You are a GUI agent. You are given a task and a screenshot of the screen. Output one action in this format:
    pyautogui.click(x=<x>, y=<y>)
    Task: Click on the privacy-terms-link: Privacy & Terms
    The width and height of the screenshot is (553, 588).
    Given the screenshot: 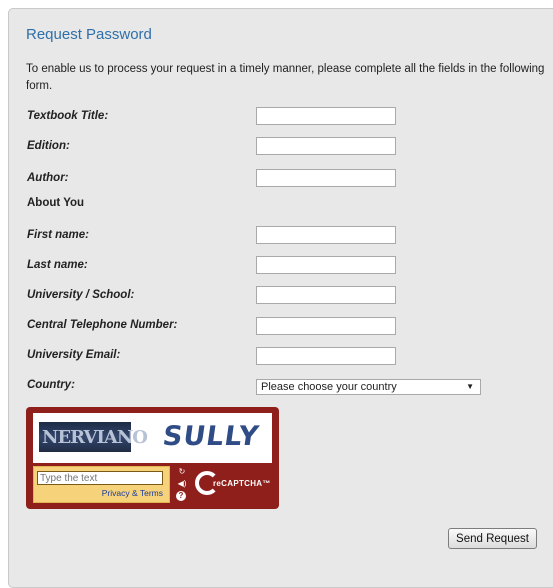 What is the action you would take?
    pyautogui.click(x=132, y=493)
    